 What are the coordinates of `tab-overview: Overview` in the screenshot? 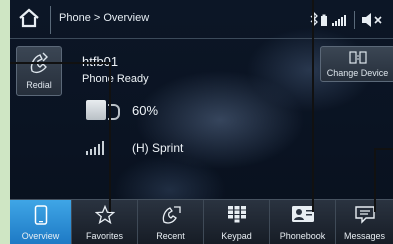 It's located at (41, 222).